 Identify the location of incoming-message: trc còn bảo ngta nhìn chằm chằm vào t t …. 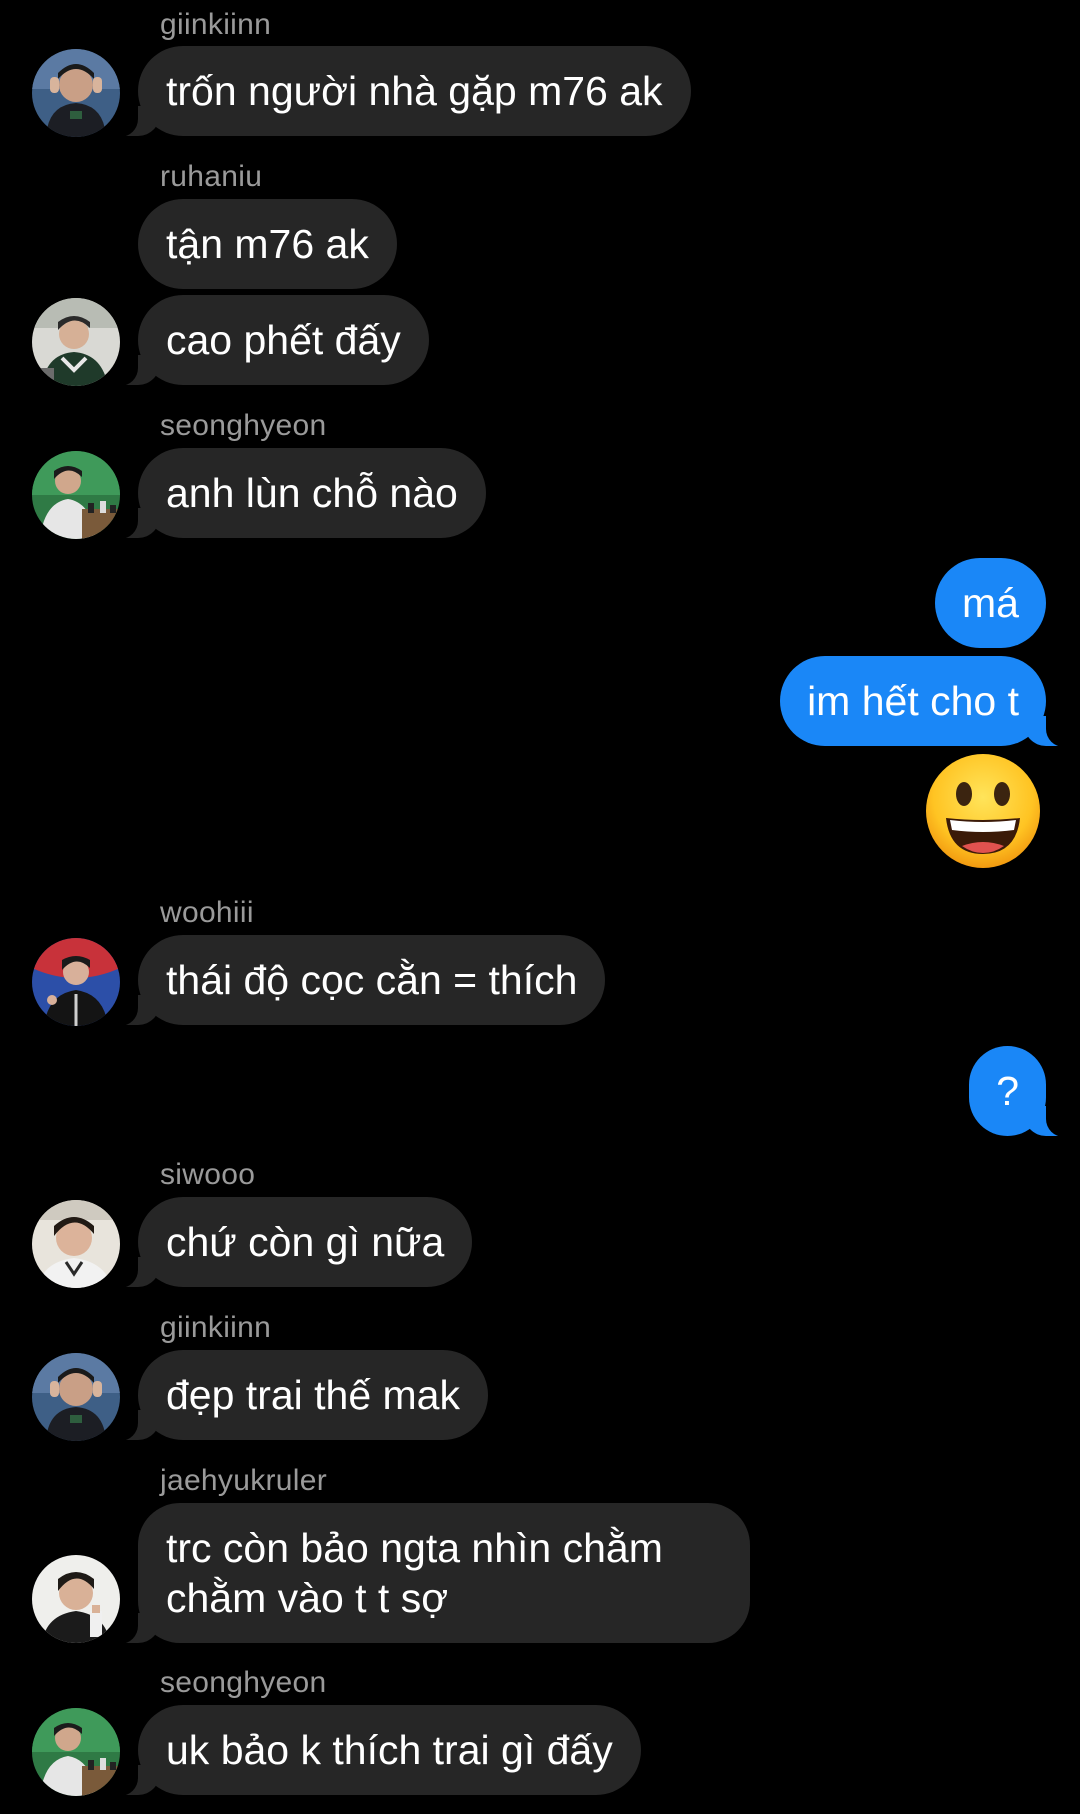
(427, 1573).